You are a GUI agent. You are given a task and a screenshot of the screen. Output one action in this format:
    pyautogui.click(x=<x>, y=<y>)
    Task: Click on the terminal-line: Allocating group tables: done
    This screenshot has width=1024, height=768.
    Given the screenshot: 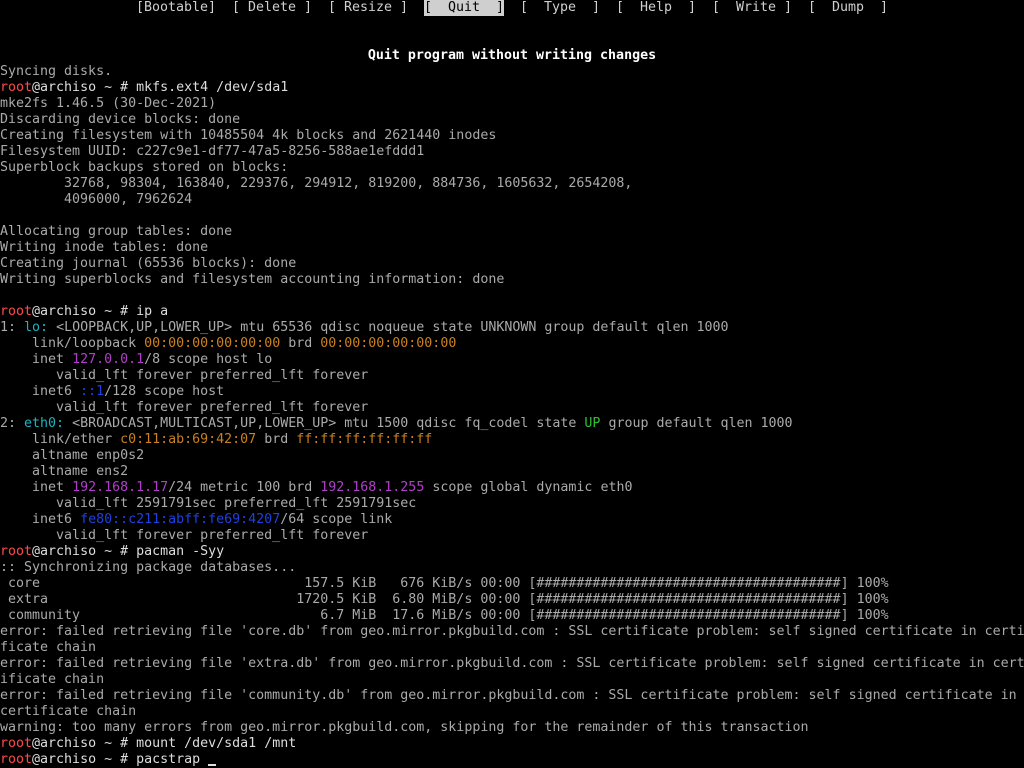 What is the action you would take?
    pyautogui.click(x=512, y=232)
    